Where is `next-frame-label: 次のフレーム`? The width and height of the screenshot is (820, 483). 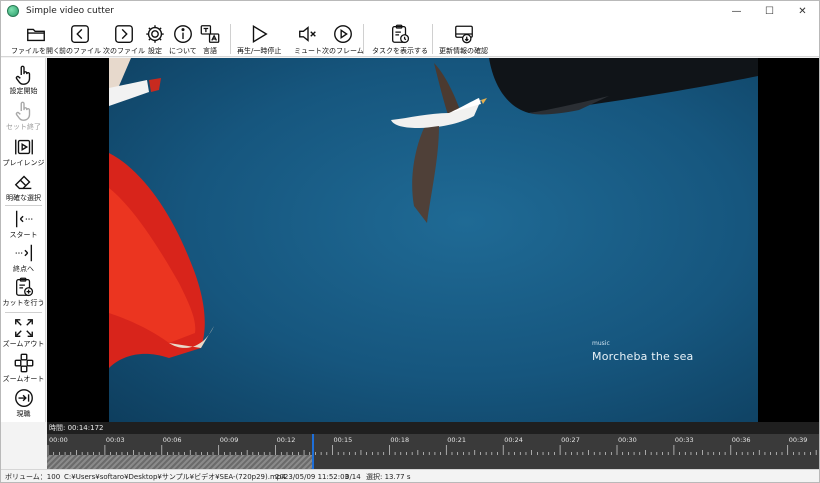 next-frame-label: 次のフレーム is located at coordinates (343, 51).